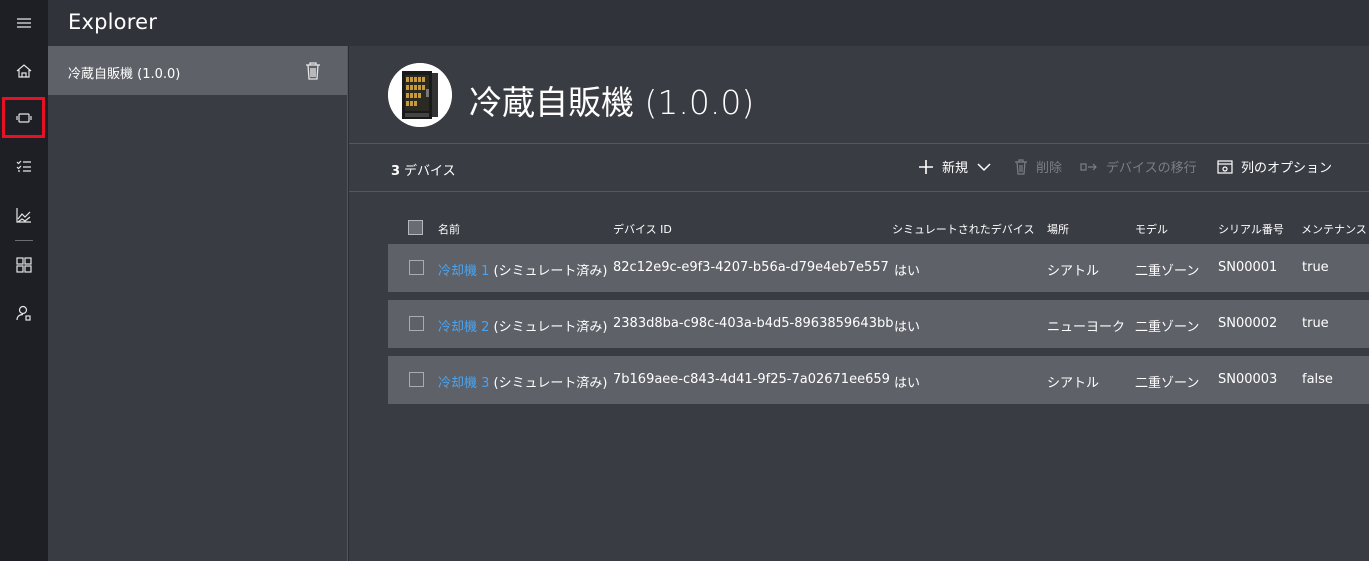 The width and height of the screenshot is (1369, 561). I want to click on devices-button, so click(23, 117).